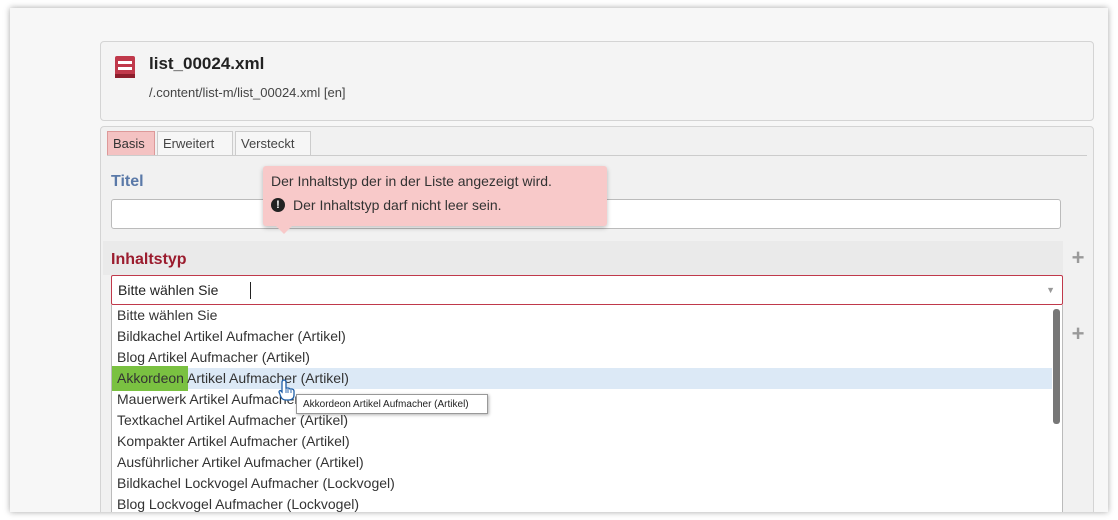 The image size is (1118, 520). What do you see at coordinates (195, 143) in the screenshot?
I see `tab-erweitert: Erweitert` at bounding box center [195, 143].